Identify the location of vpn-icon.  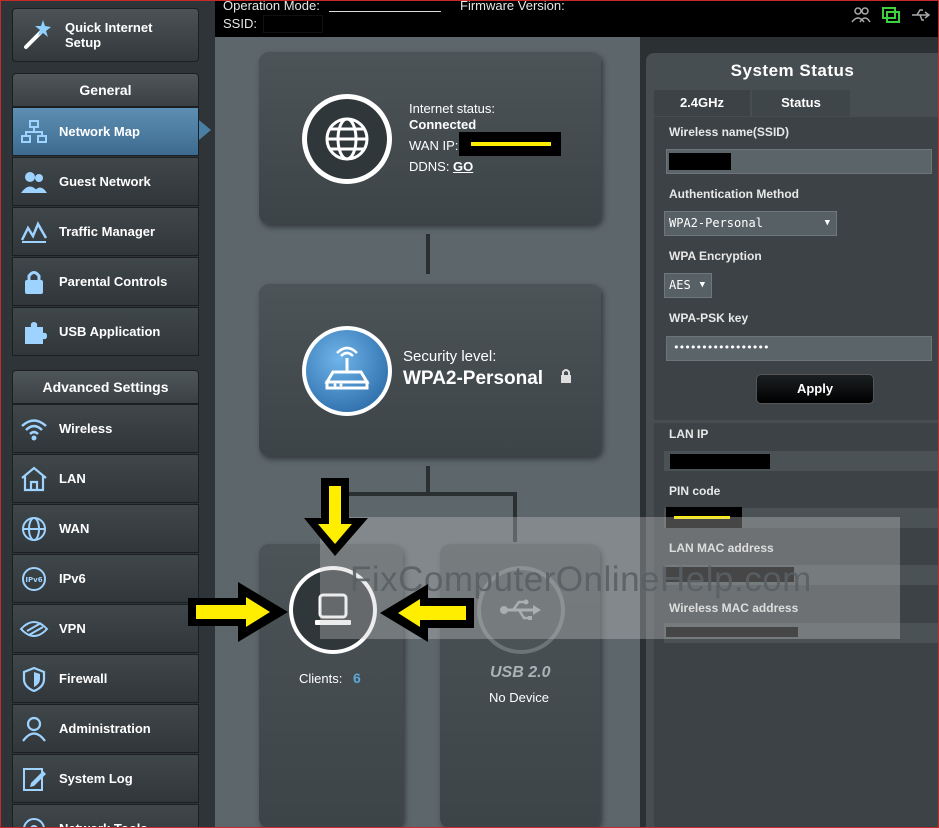
(34, 629).